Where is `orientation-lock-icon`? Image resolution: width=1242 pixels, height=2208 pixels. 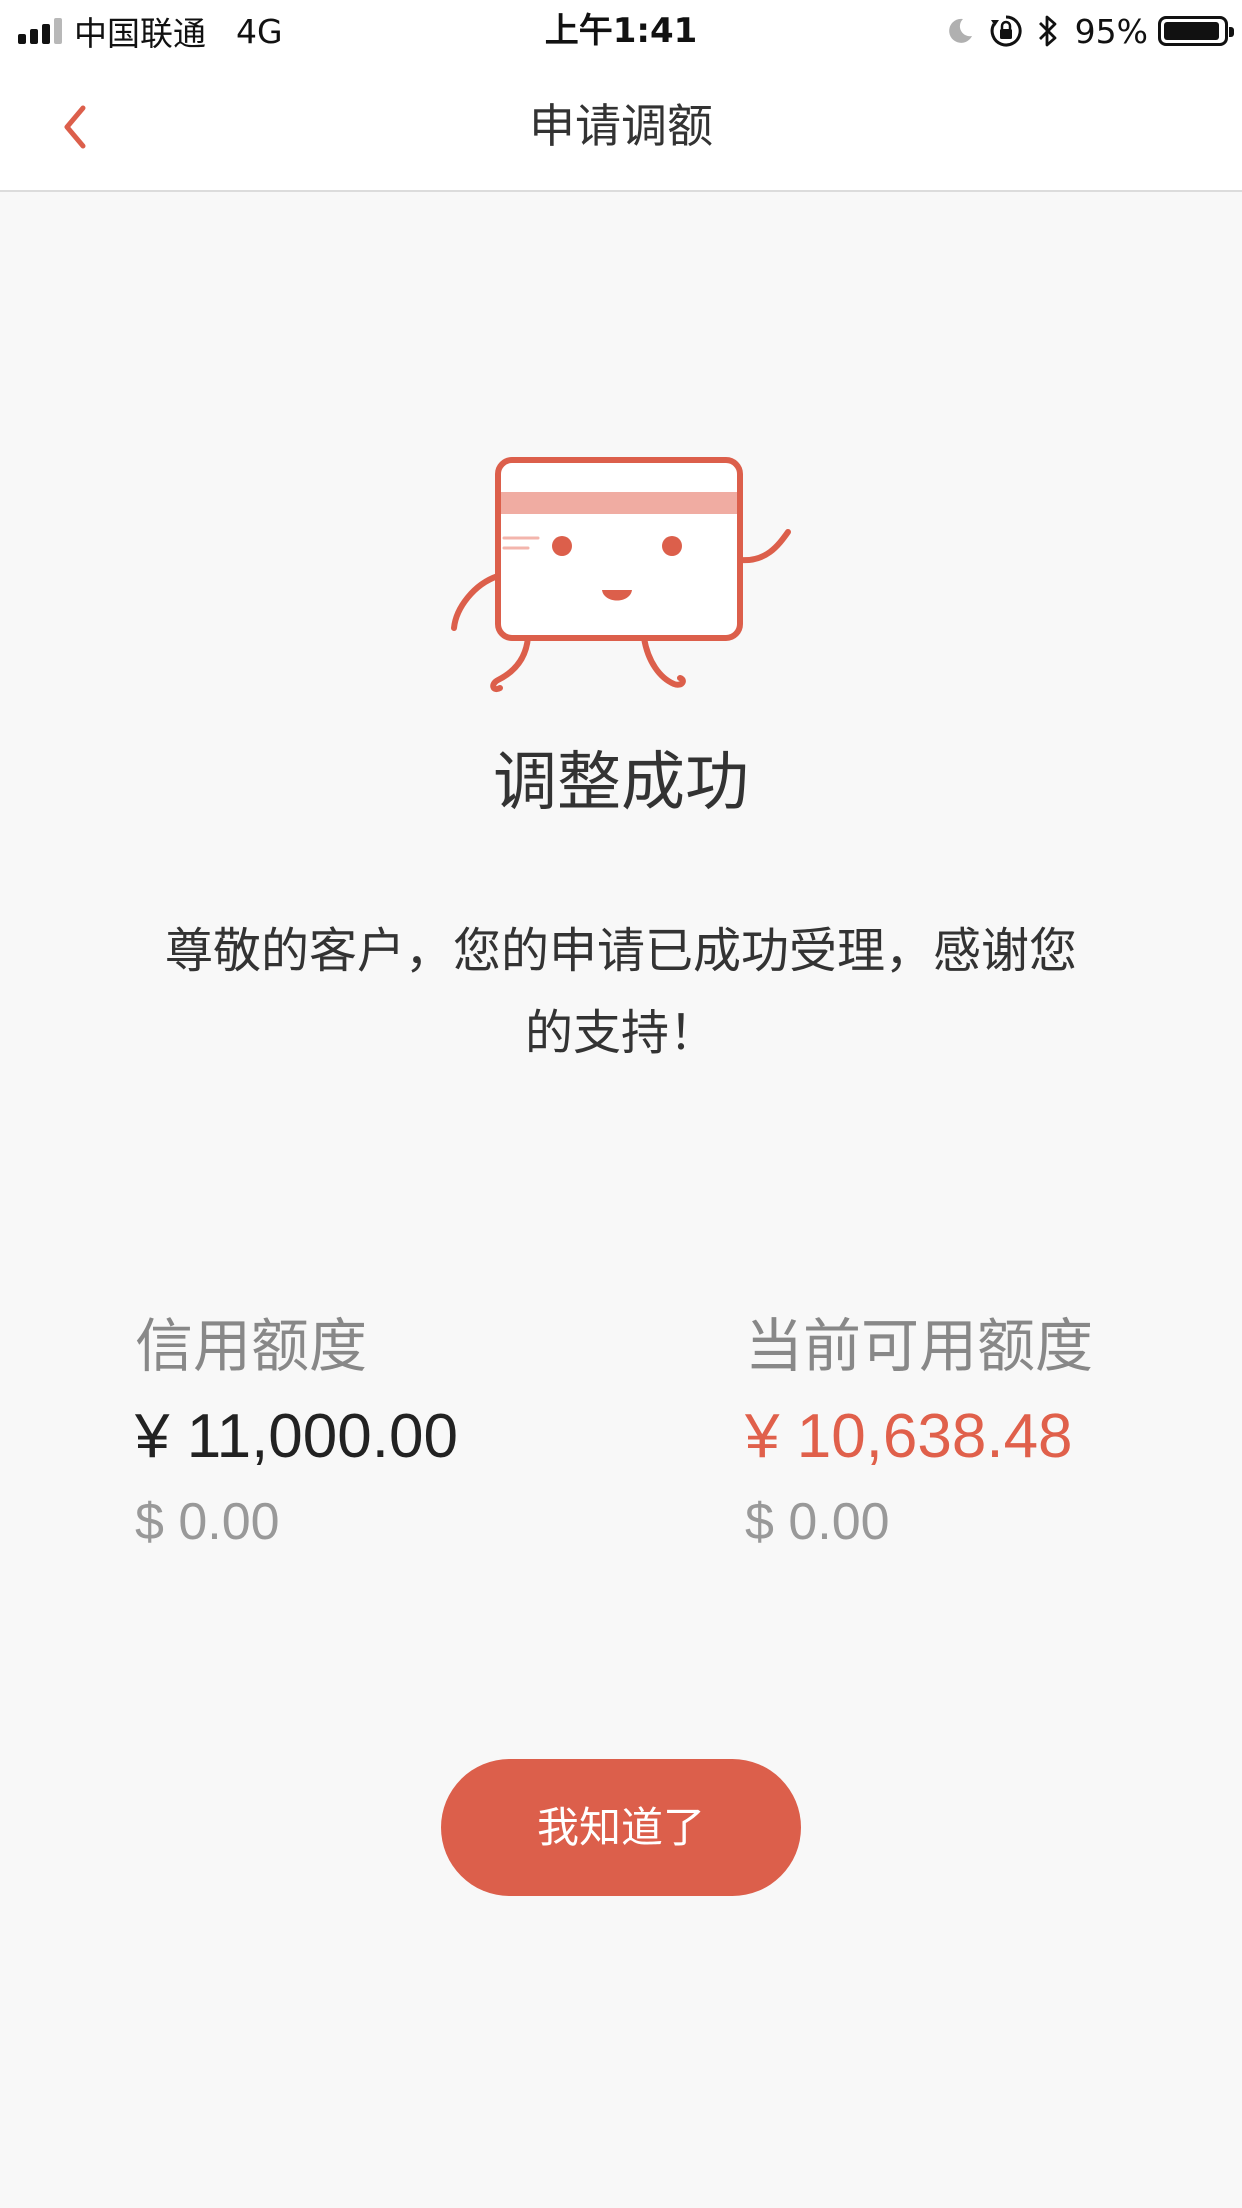
orientation-lock-icon is located at coordinates (1006, 31).